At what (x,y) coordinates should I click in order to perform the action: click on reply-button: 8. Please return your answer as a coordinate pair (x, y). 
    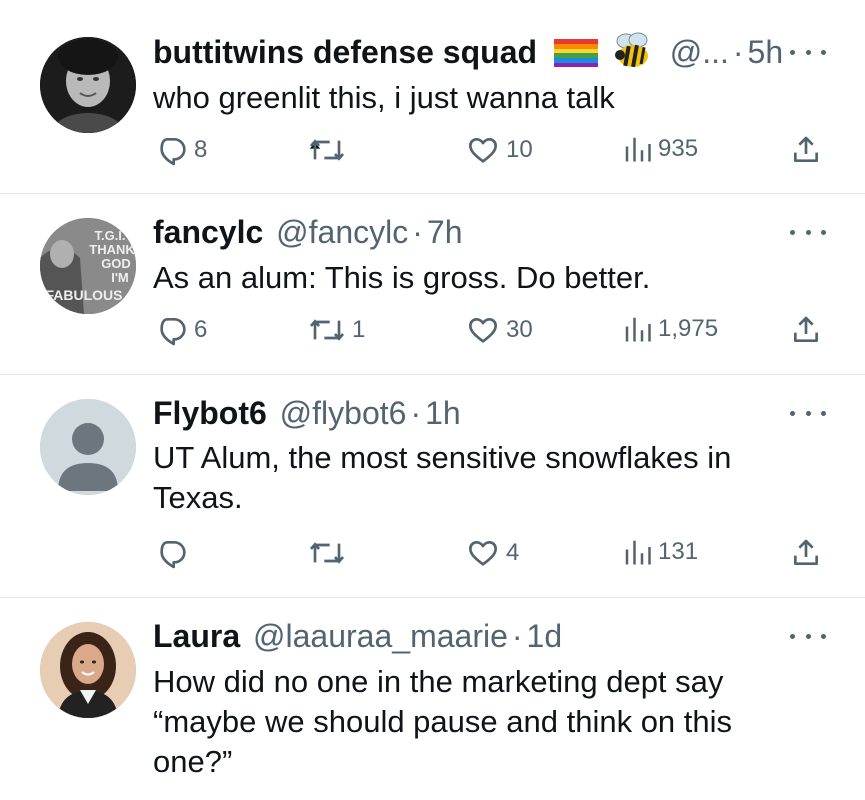
    Looking at the image, I should click on (180, 150).